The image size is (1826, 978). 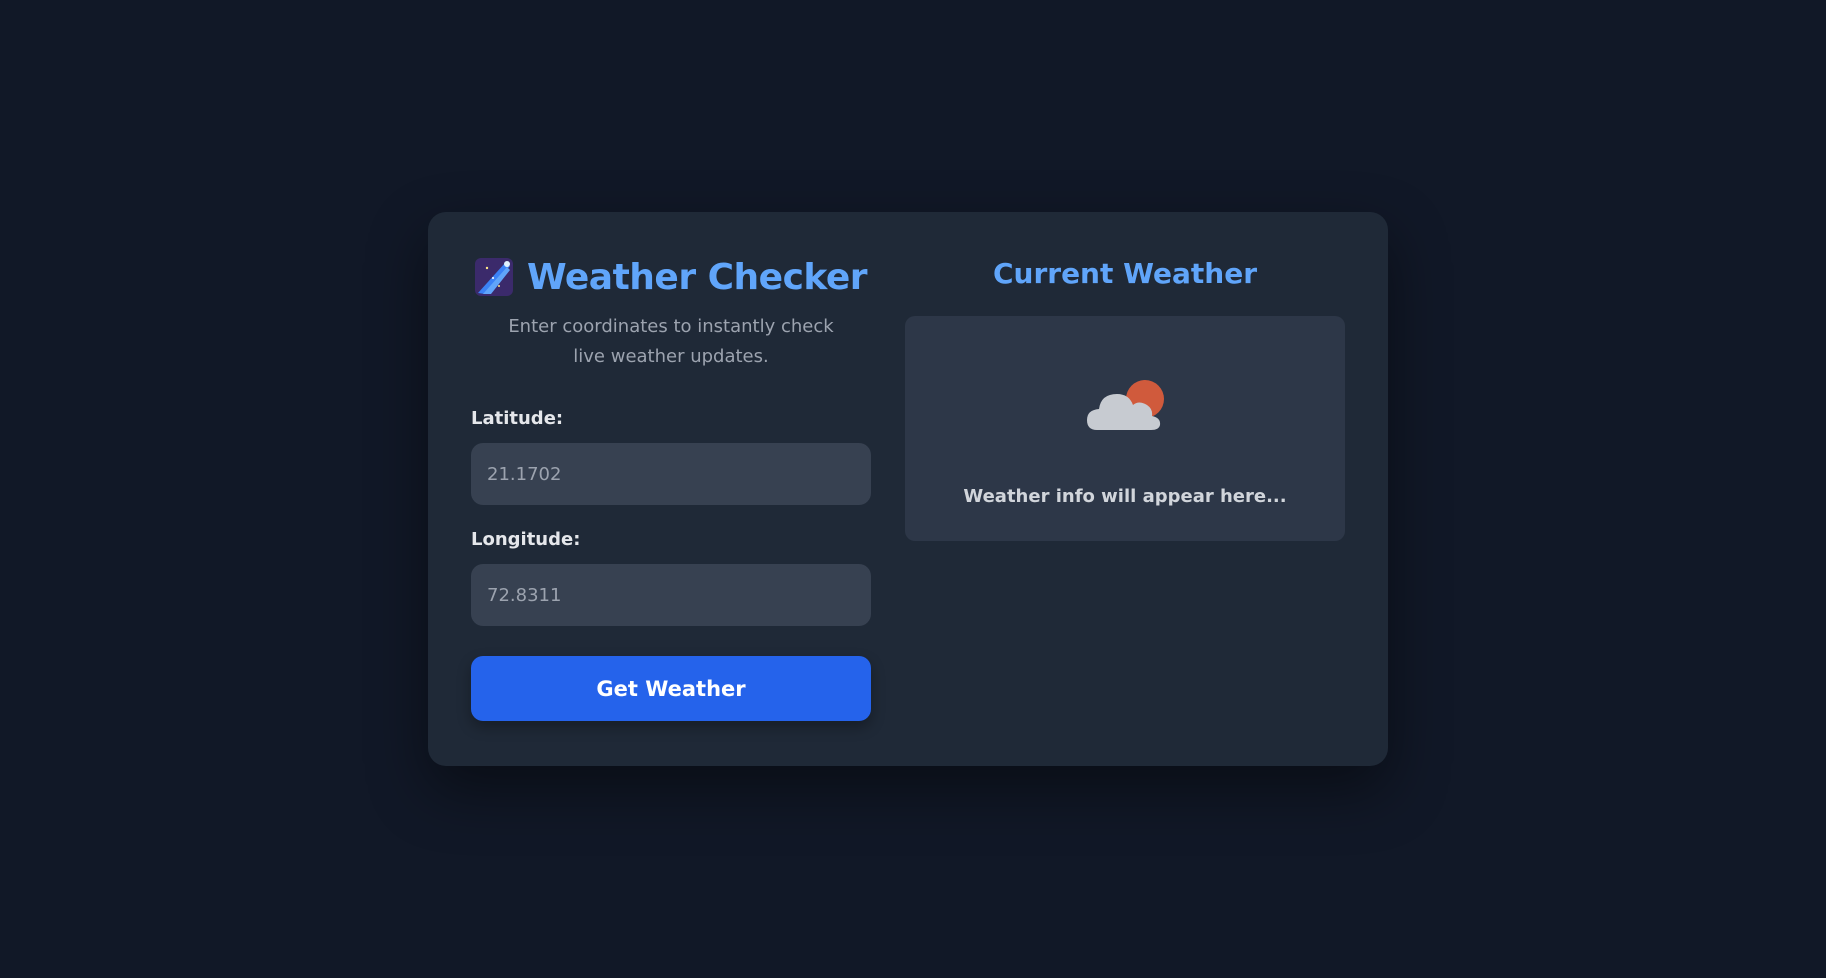 What do you see at coordinates (697, 277) in the screenshot?
I see `app-title: Weather Checker` at bounding box center [697, 277].